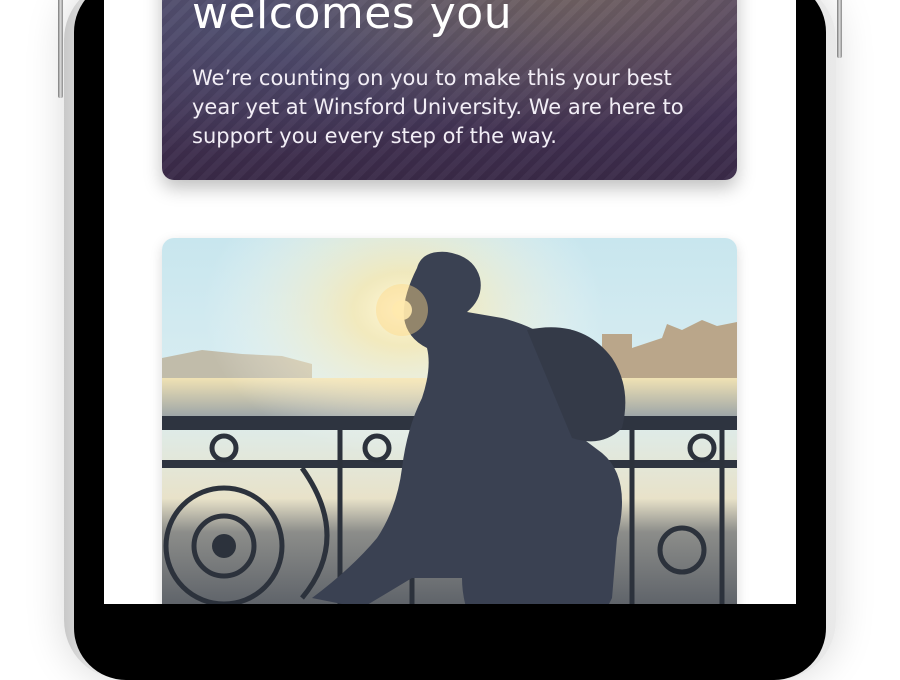 The image size is (900, 680). Describe the element at coordinates (839, 29) in the screenshot. I see `power-button` at that location.